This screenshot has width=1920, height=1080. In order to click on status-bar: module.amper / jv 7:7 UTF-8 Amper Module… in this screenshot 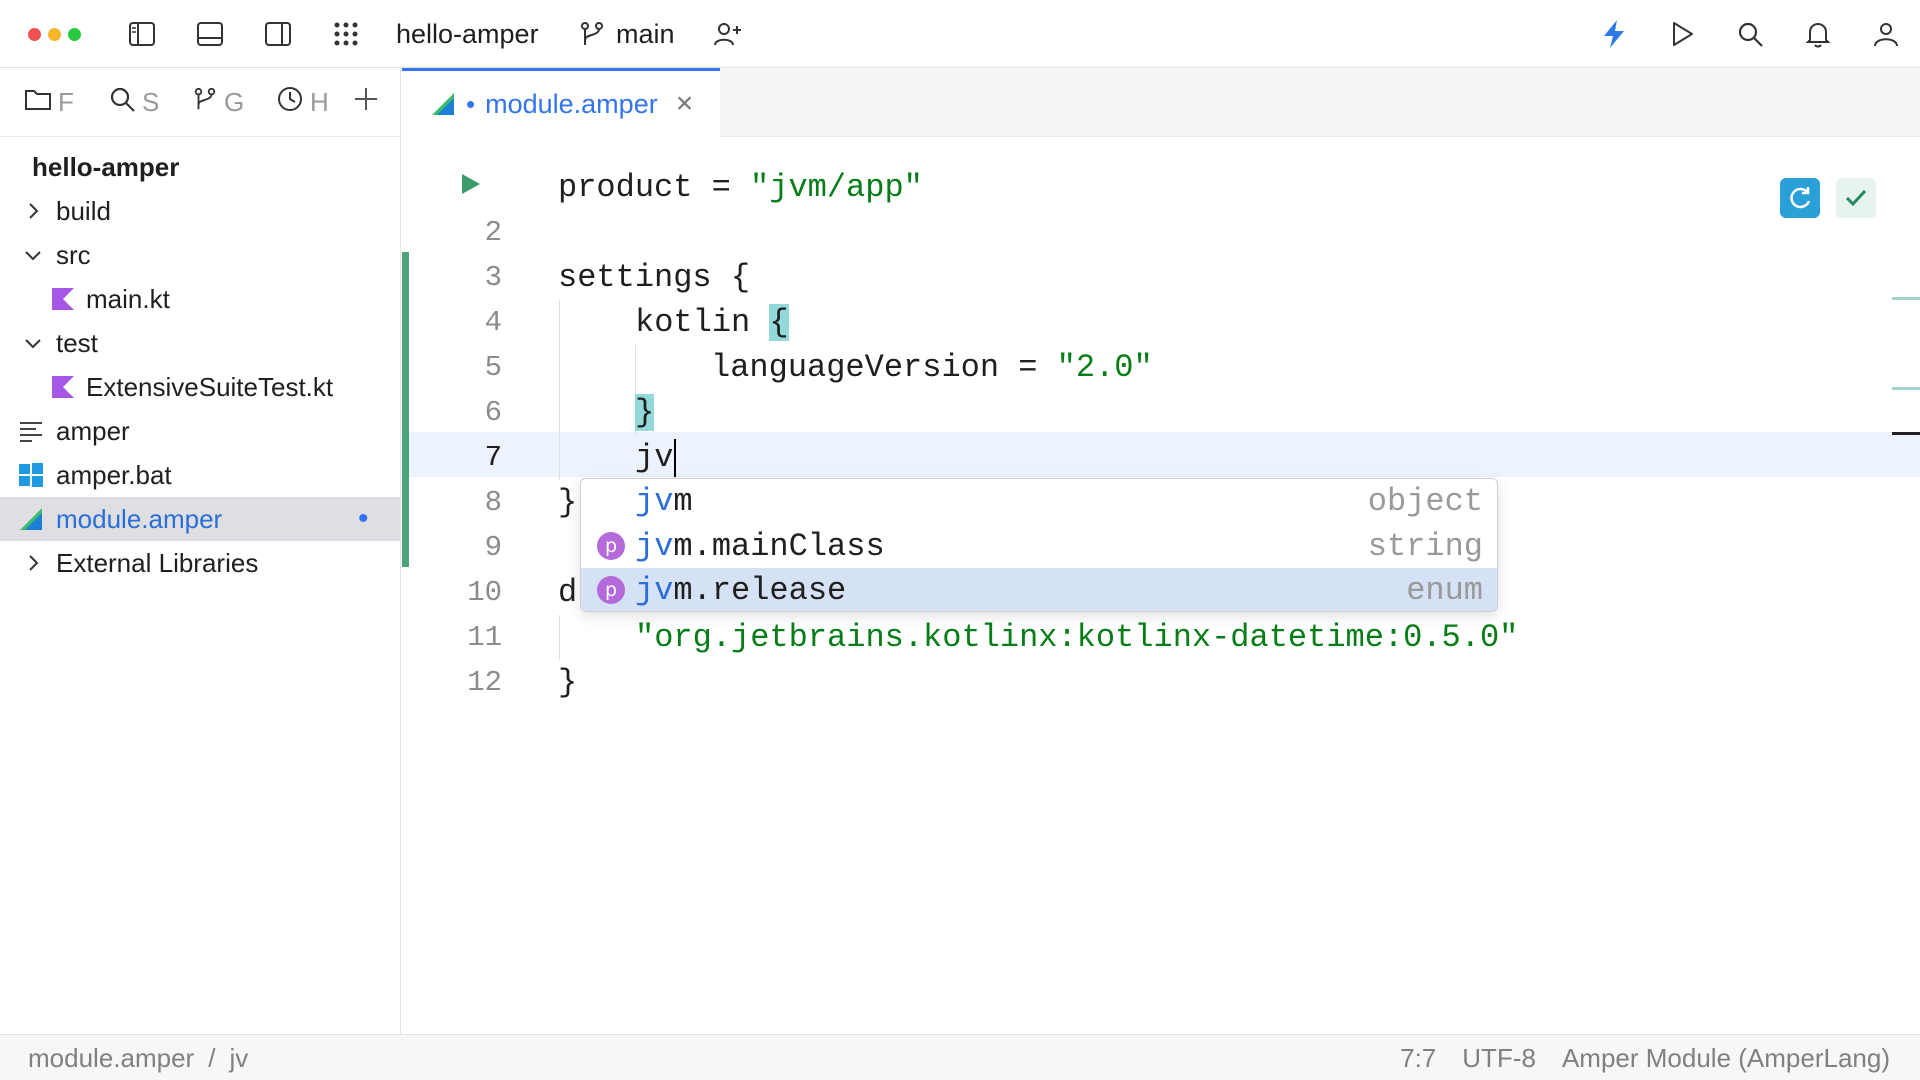, I will do `click(960, 1057)`.